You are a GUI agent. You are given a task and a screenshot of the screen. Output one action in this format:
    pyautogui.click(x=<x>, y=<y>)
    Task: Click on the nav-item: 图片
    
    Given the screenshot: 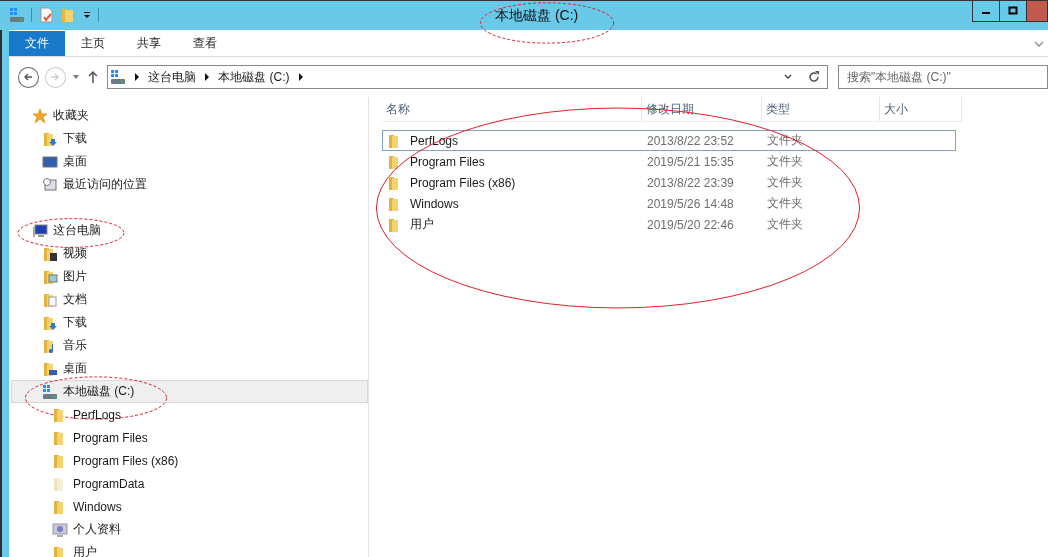 What is the action you would take?
    pyautogui.click(x=189, y=276)
    